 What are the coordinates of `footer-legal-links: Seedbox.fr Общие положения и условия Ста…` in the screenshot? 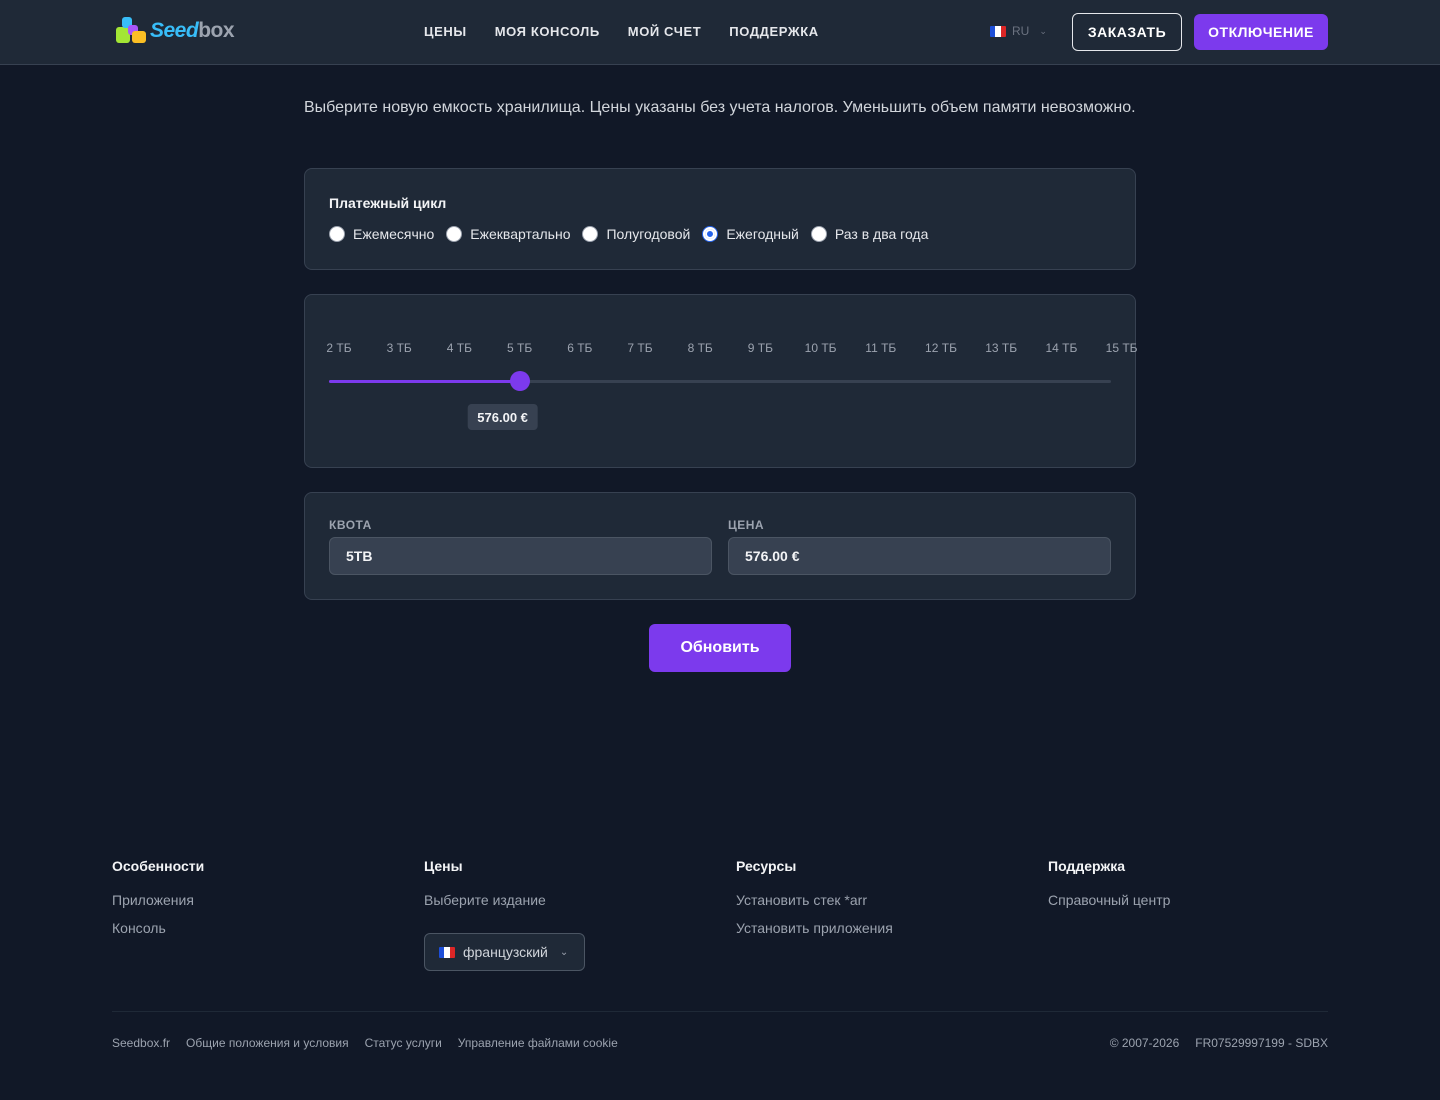 It's located at (365, 1043).